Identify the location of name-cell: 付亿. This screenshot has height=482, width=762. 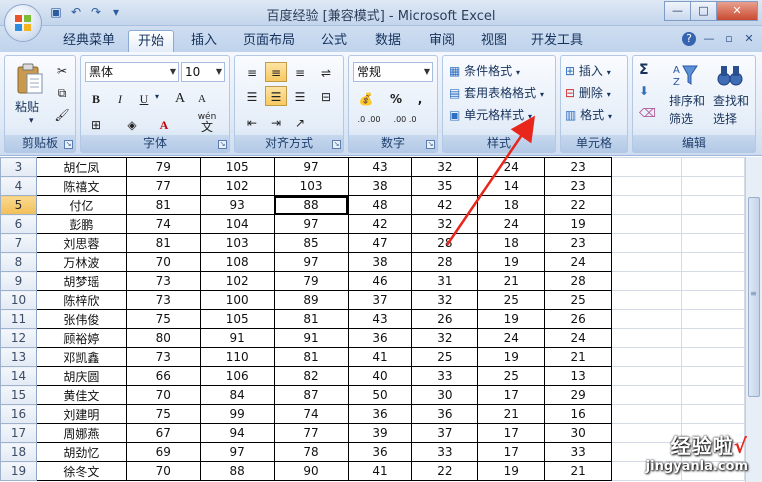
(81, 205).